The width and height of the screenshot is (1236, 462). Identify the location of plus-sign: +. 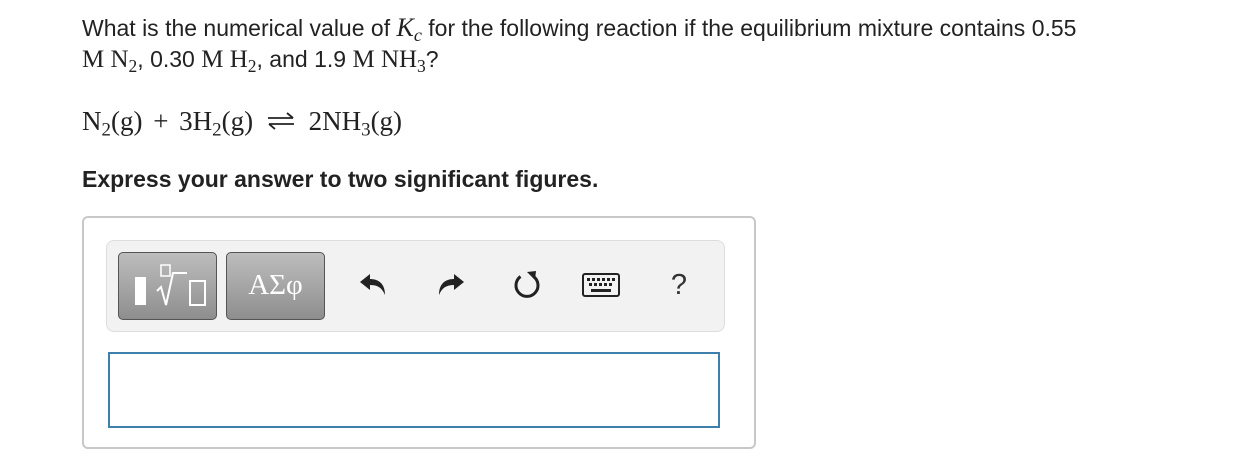
(161, 121).